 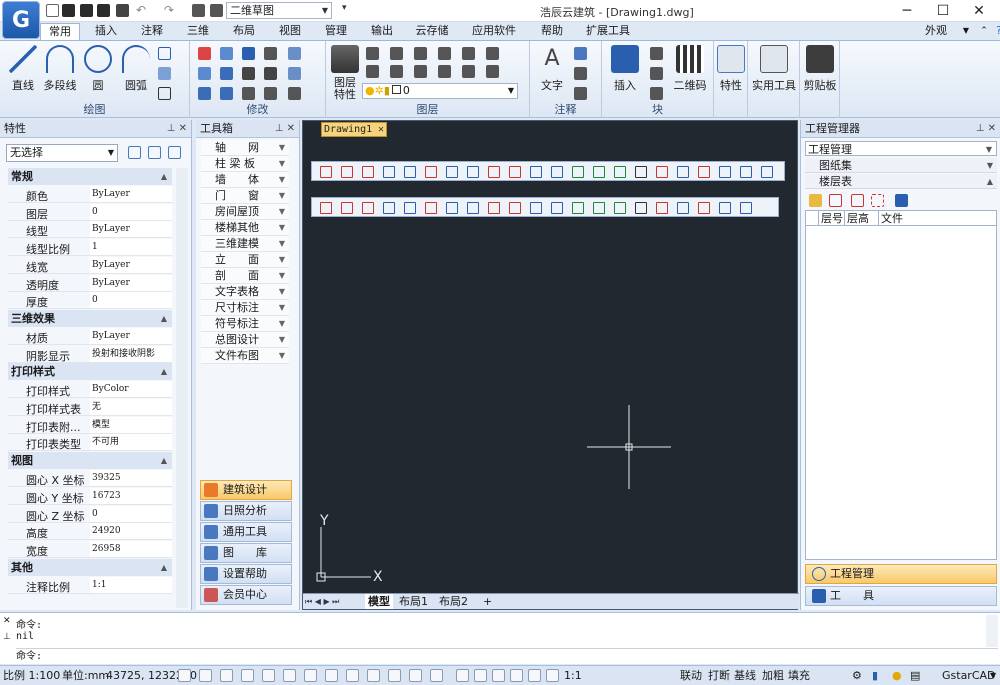 What do you see at coordinates (131, 584) in the screenshot?
I see `property-value: 1:1` at bounding box center [131, 584].